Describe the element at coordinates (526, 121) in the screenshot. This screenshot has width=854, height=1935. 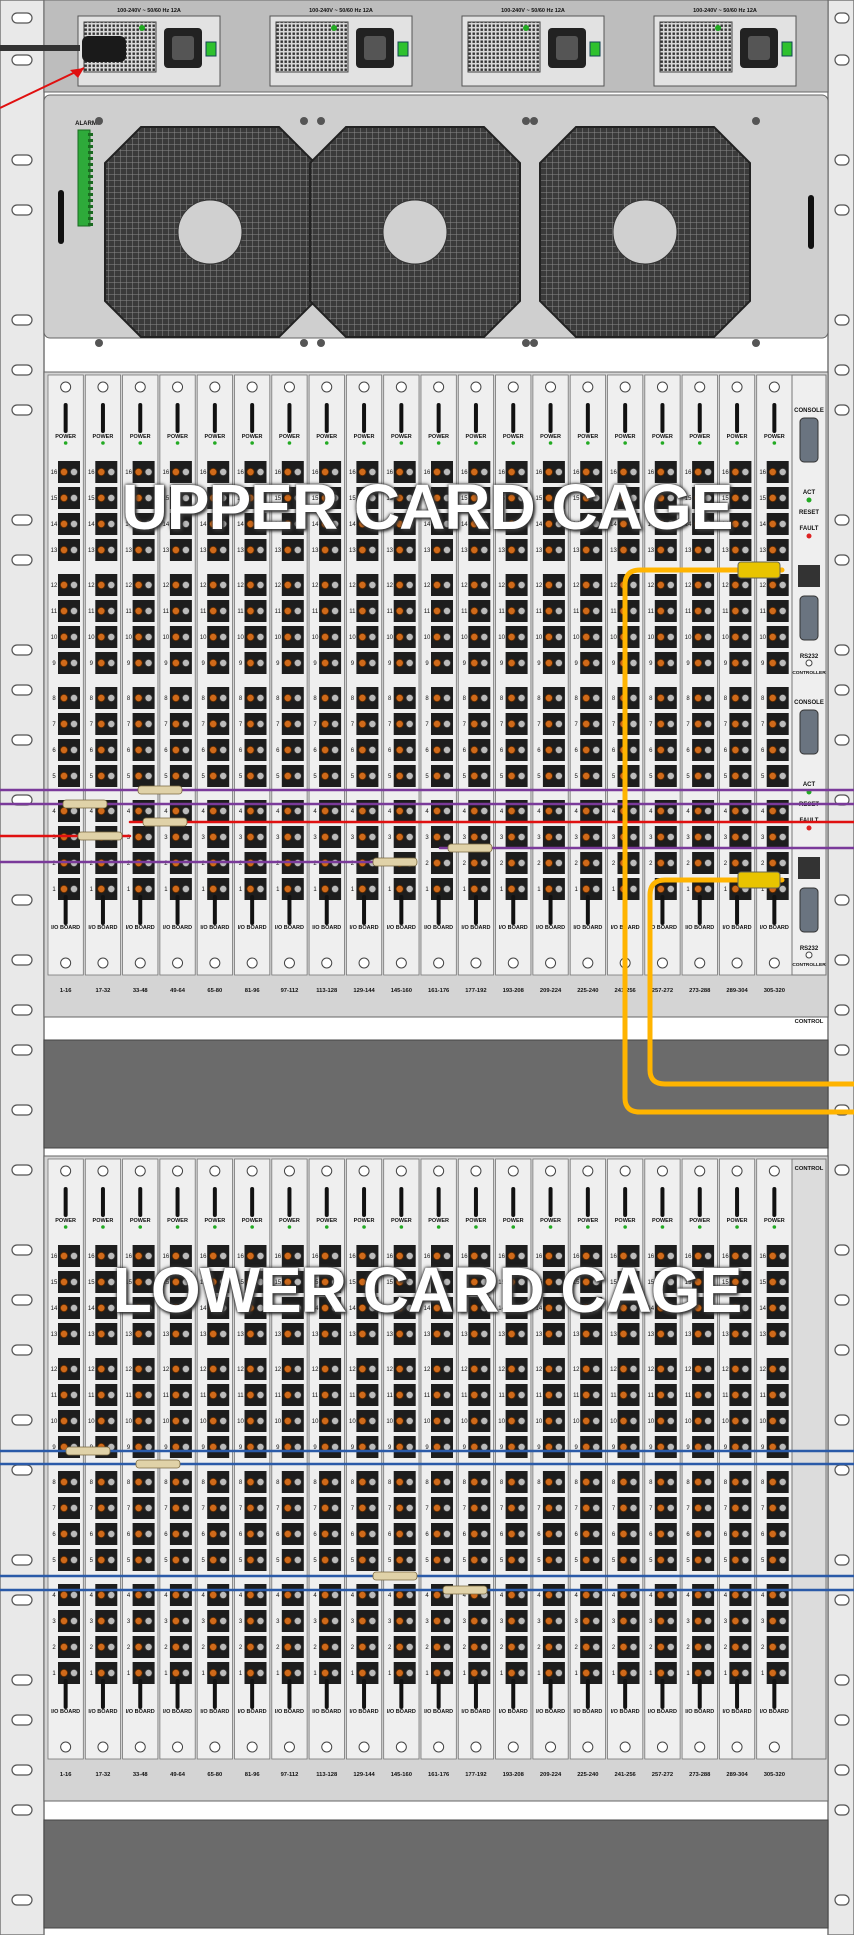
I see `fan-screw` at that location.